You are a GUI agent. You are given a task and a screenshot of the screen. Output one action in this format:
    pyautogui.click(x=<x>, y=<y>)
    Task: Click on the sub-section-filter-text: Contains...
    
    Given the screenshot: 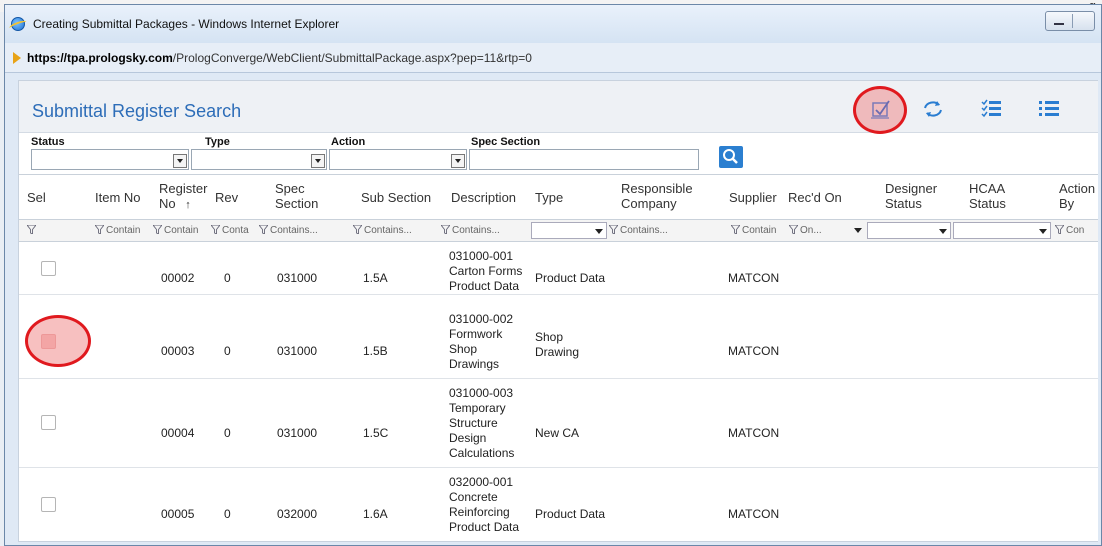 What is the action you would take?
    pyautogui.click(x=388, y=230)
    